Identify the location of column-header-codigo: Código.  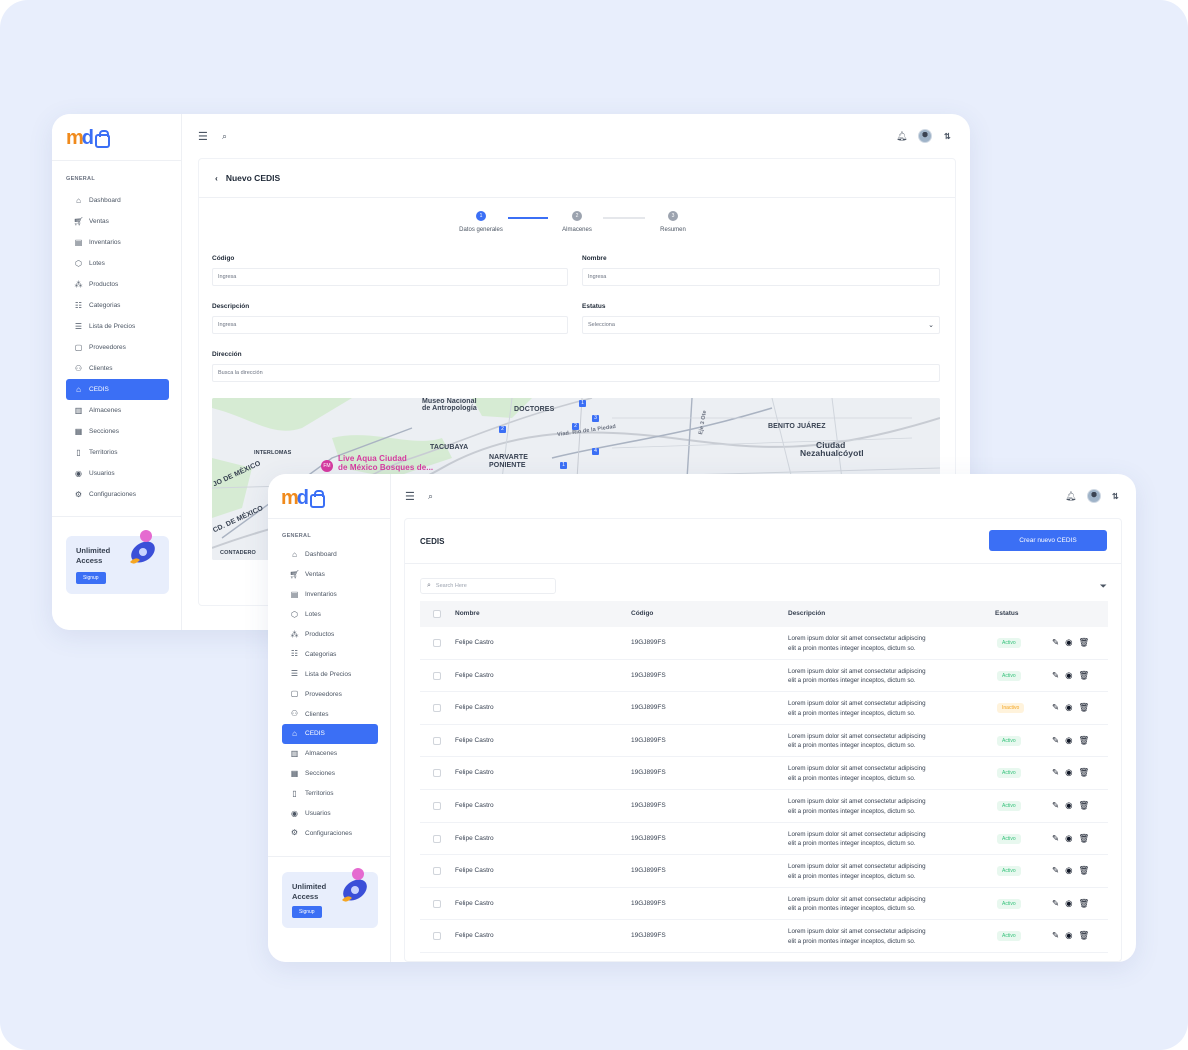
(642, 613).